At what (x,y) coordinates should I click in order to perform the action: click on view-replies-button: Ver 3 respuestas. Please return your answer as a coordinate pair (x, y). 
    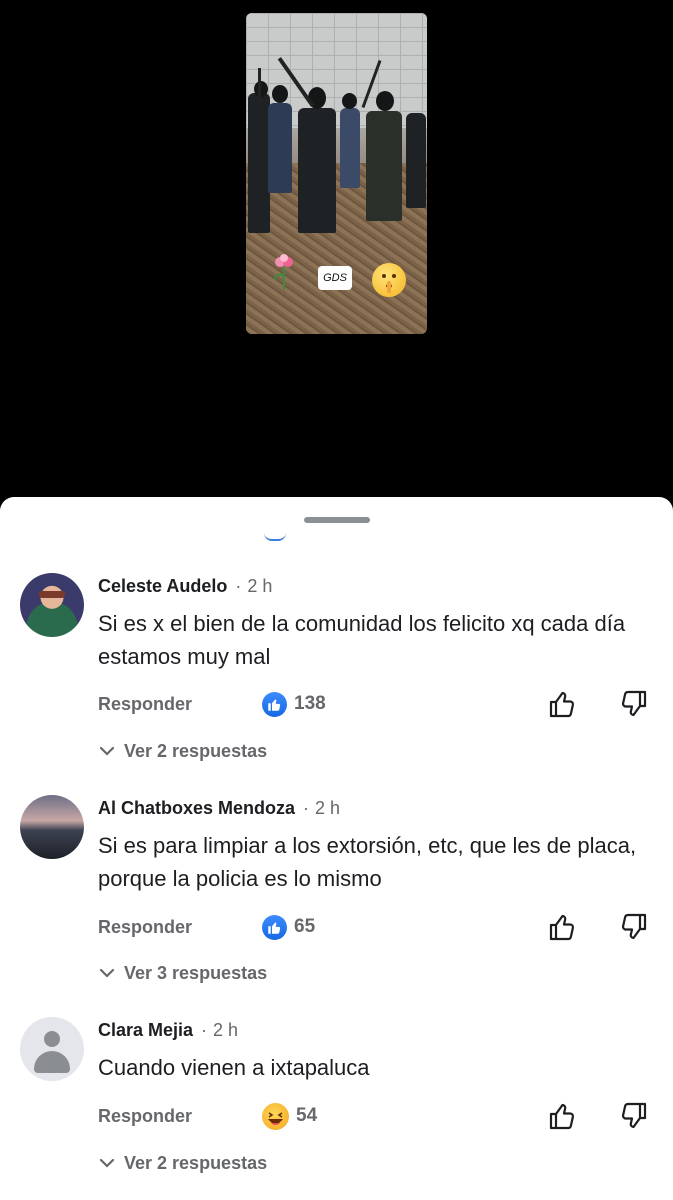
    Looking at the image, I should click on (182, 973).